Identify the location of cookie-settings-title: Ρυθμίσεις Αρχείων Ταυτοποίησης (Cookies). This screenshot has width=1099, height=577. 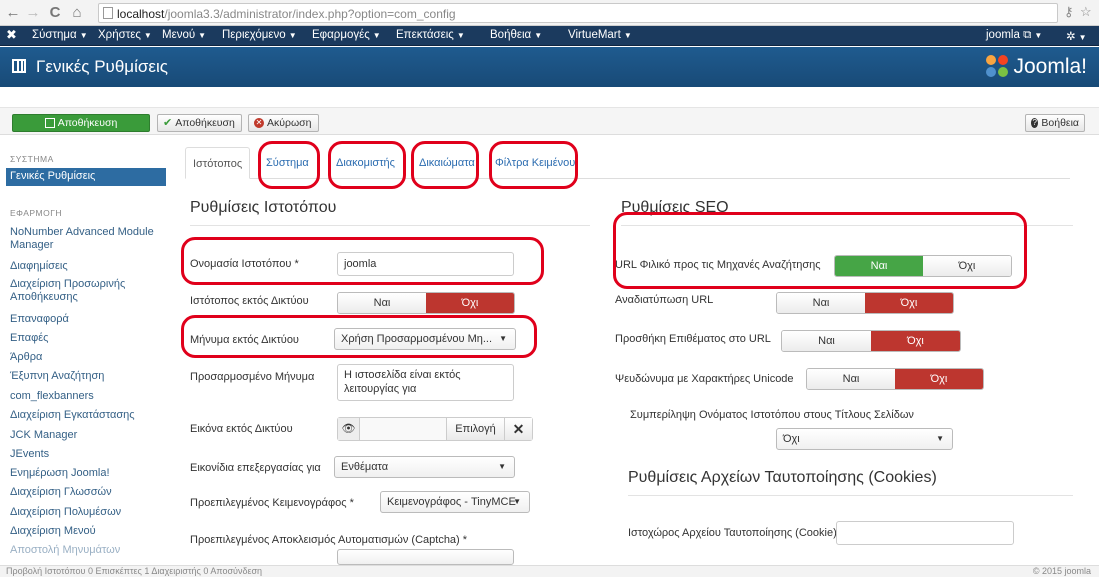
(782, 477).